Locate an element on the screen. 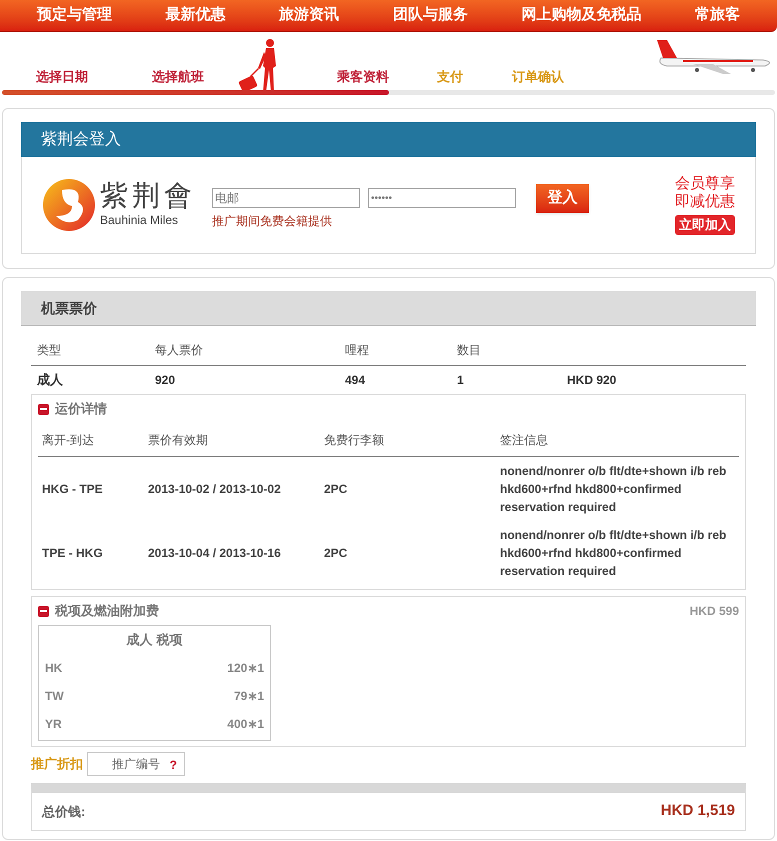 This screenshot has height=841, width=777. table-cell-text: 494 is located at coordinates (355, 380).